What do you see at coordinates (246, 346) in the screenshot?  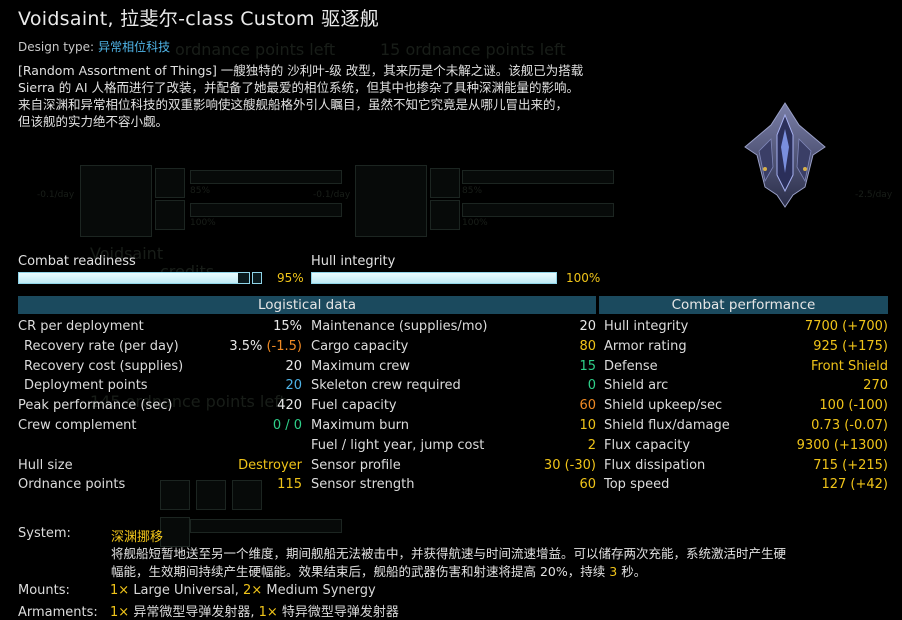 I see `stat-value-main: 3.5%` at bounding box center [246, 346].